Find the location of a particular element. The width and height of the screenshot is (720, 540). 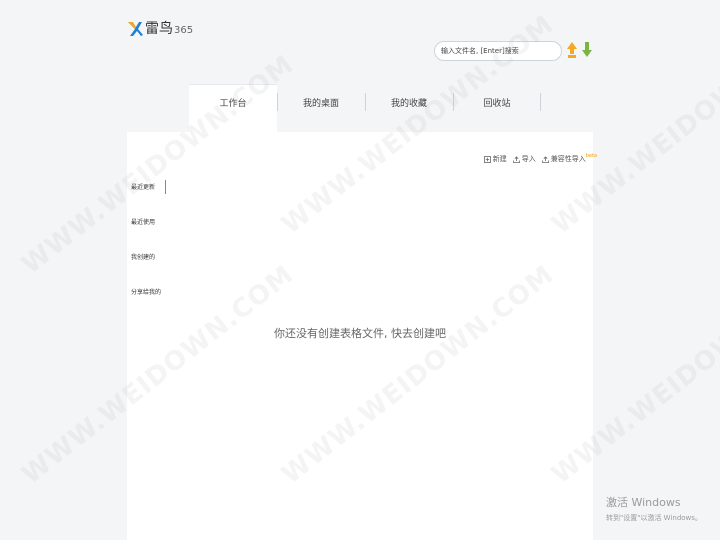

compat-import-icon is located at coordinates (545, 159).